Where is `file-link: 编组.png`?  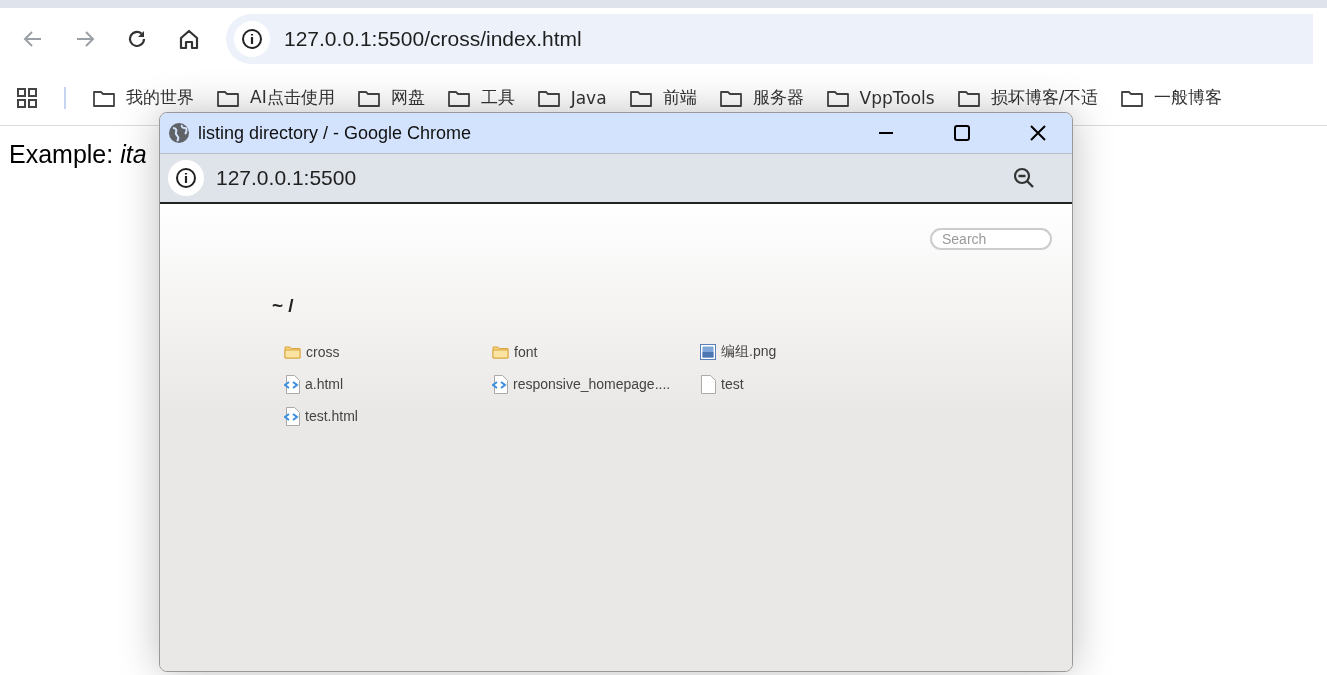 file-link: 编组.png is located at coordinates (804, 352).